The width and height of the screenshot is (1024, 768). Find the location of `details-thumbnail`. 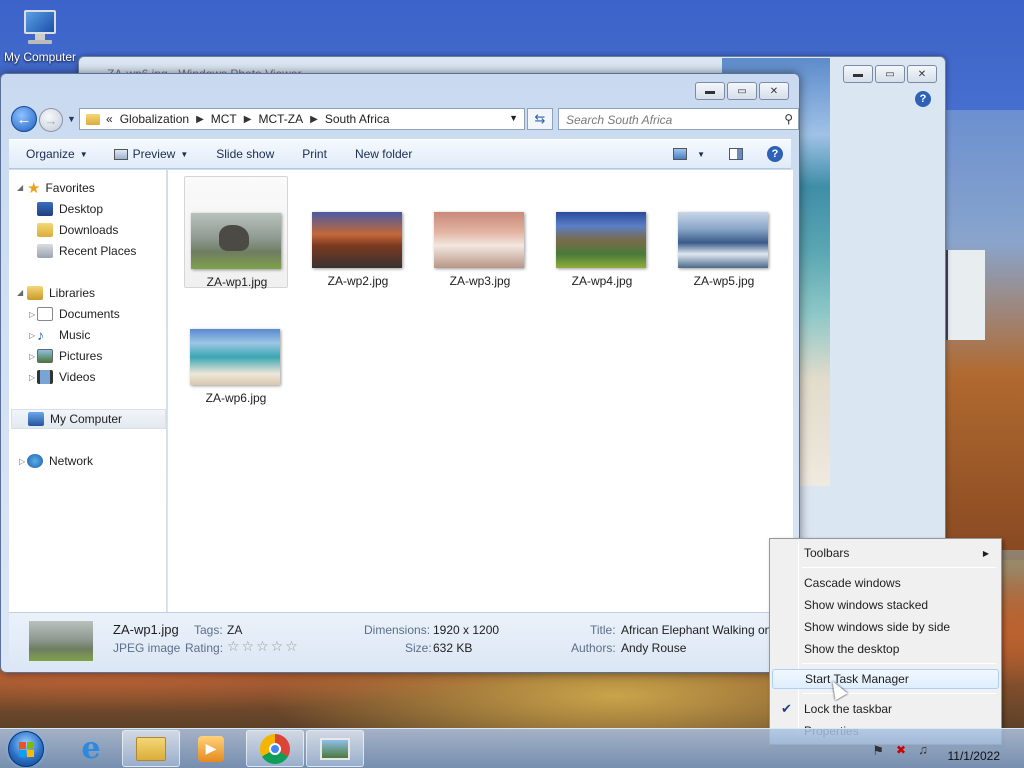

details-thumbnail is located at coordinates (61, 641).